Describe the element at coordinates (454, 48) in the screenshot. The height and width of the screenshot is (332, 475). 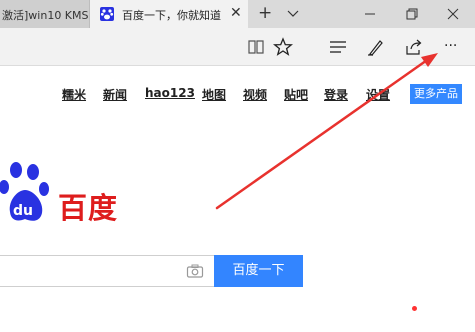
I see `more-actions-icon: ···` at that location.